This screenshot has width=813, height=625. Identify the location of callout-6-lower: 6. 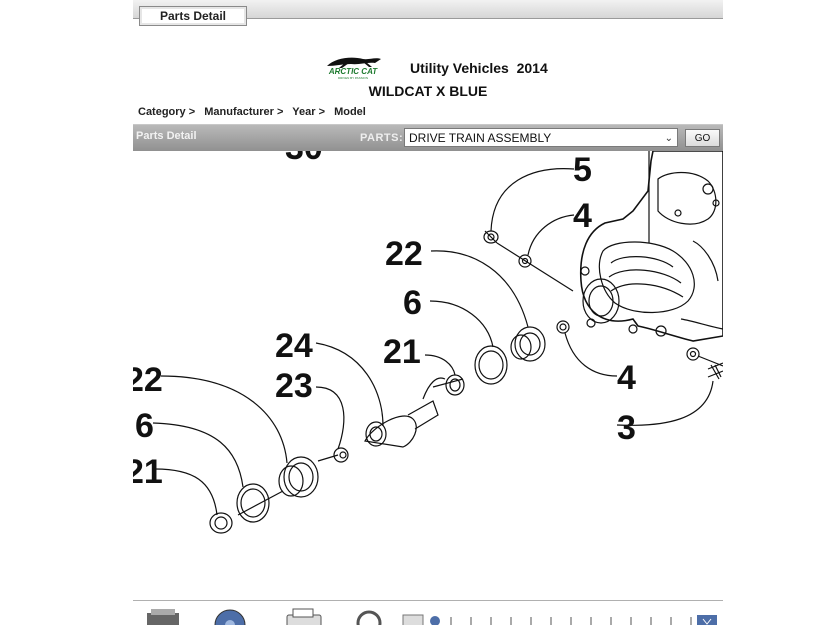
(144, 426).